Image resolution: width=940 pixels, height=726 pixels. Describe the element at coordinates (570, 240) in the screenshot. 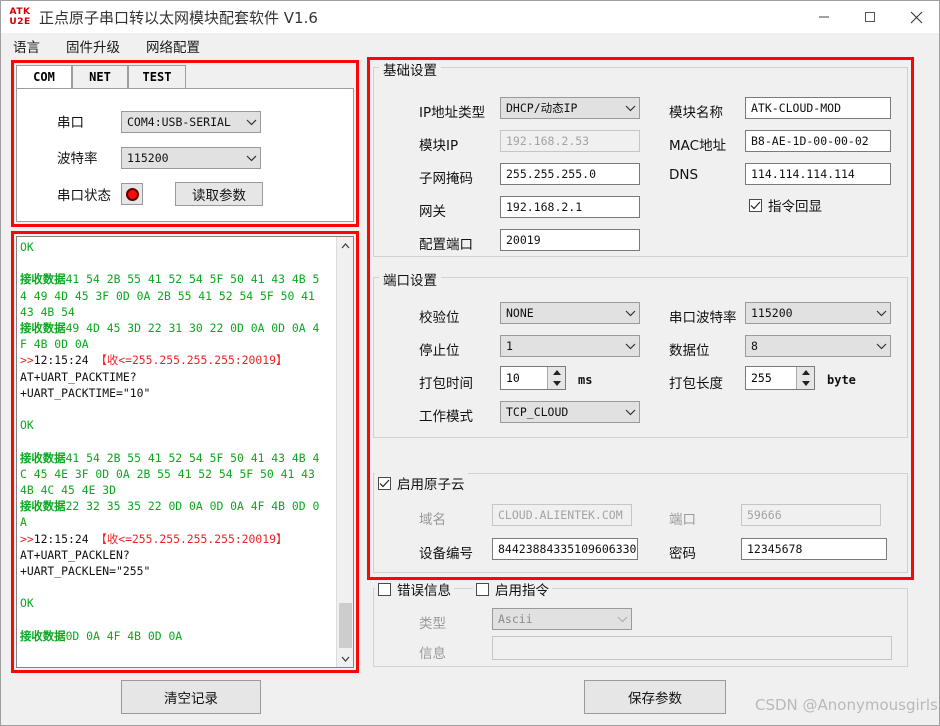

I see `config-port-field: 20019` at that location.